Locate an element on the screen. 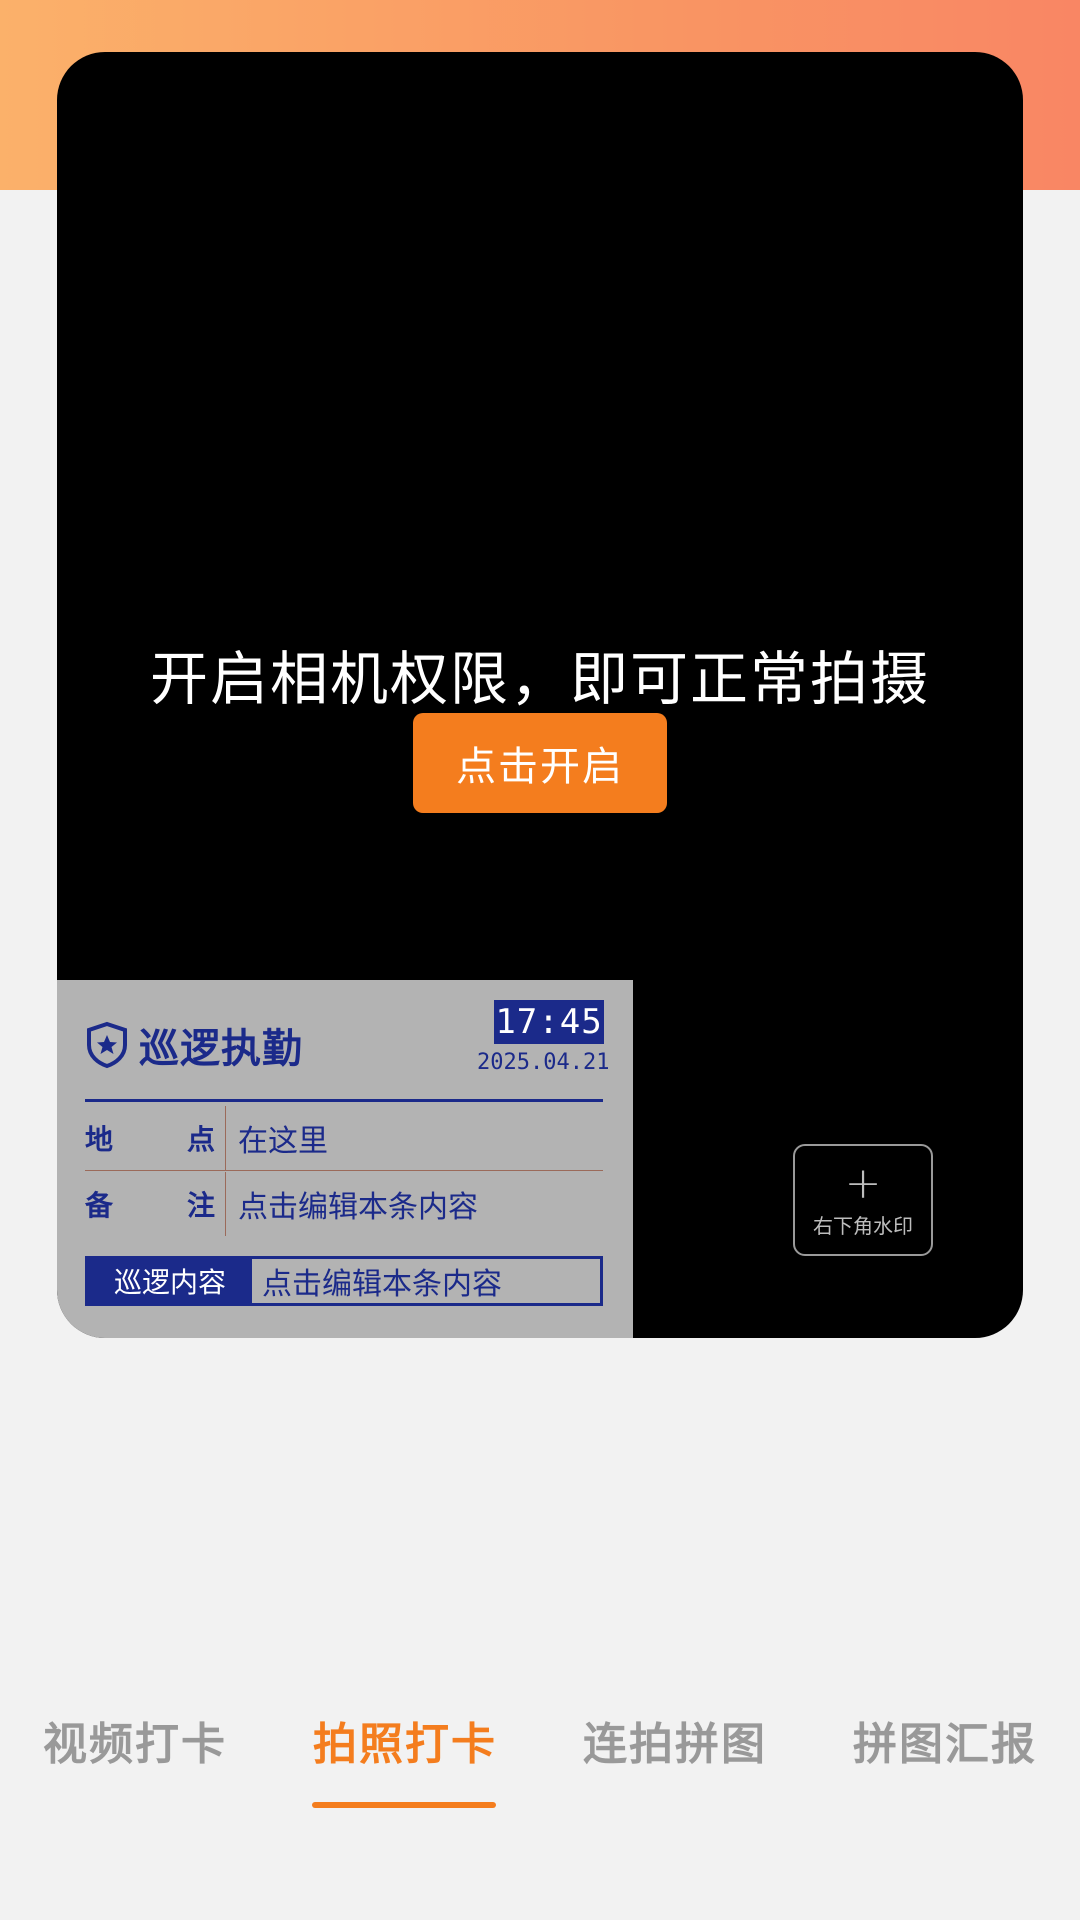 Image resolution: width=1080 pixels, height=1920 pixels. tab-burst-collage: 连拍拼图 is located at coordinates (675, 1740).